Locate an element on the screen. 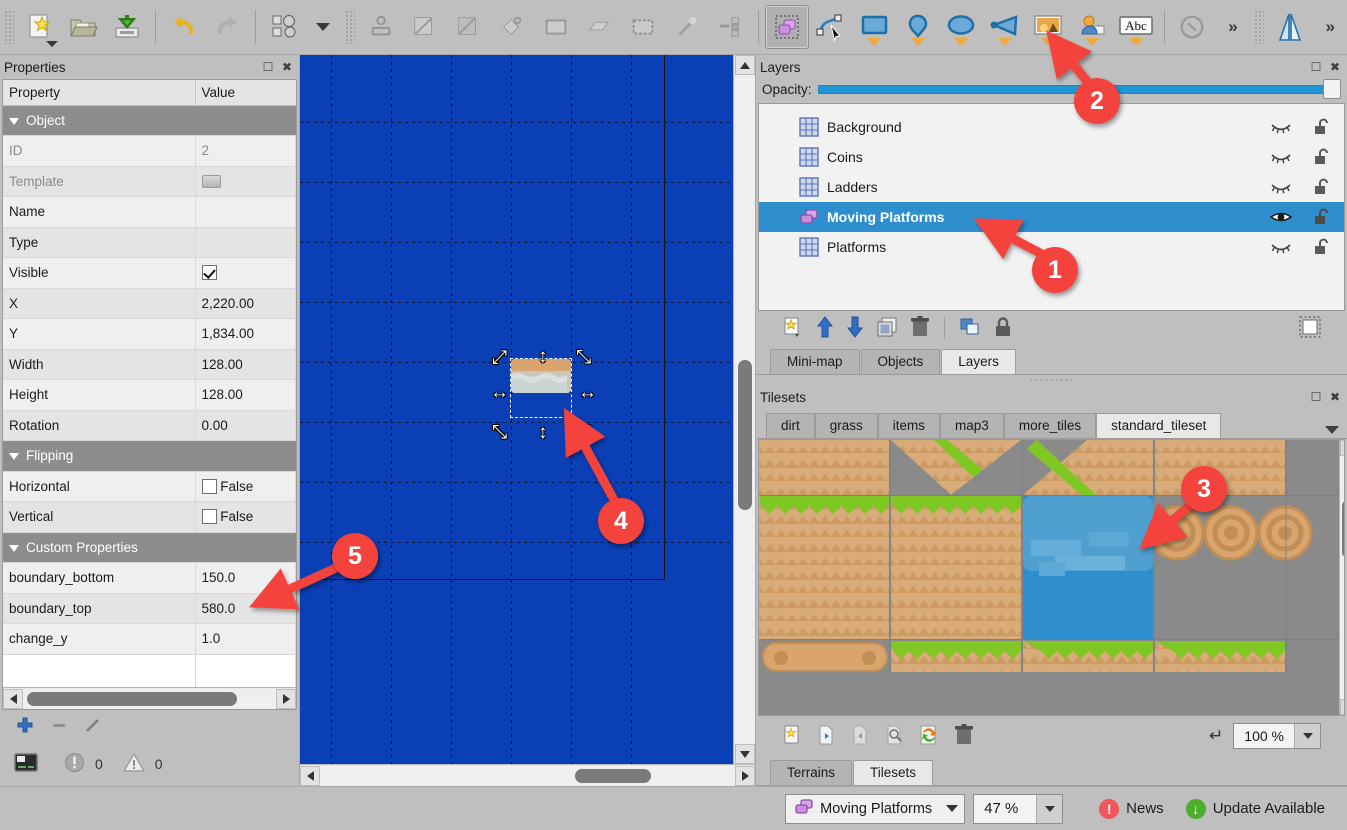 This screenshot has width=1347, height=830. insert-text-icon: Abc is located at coordinates (1136, 27).